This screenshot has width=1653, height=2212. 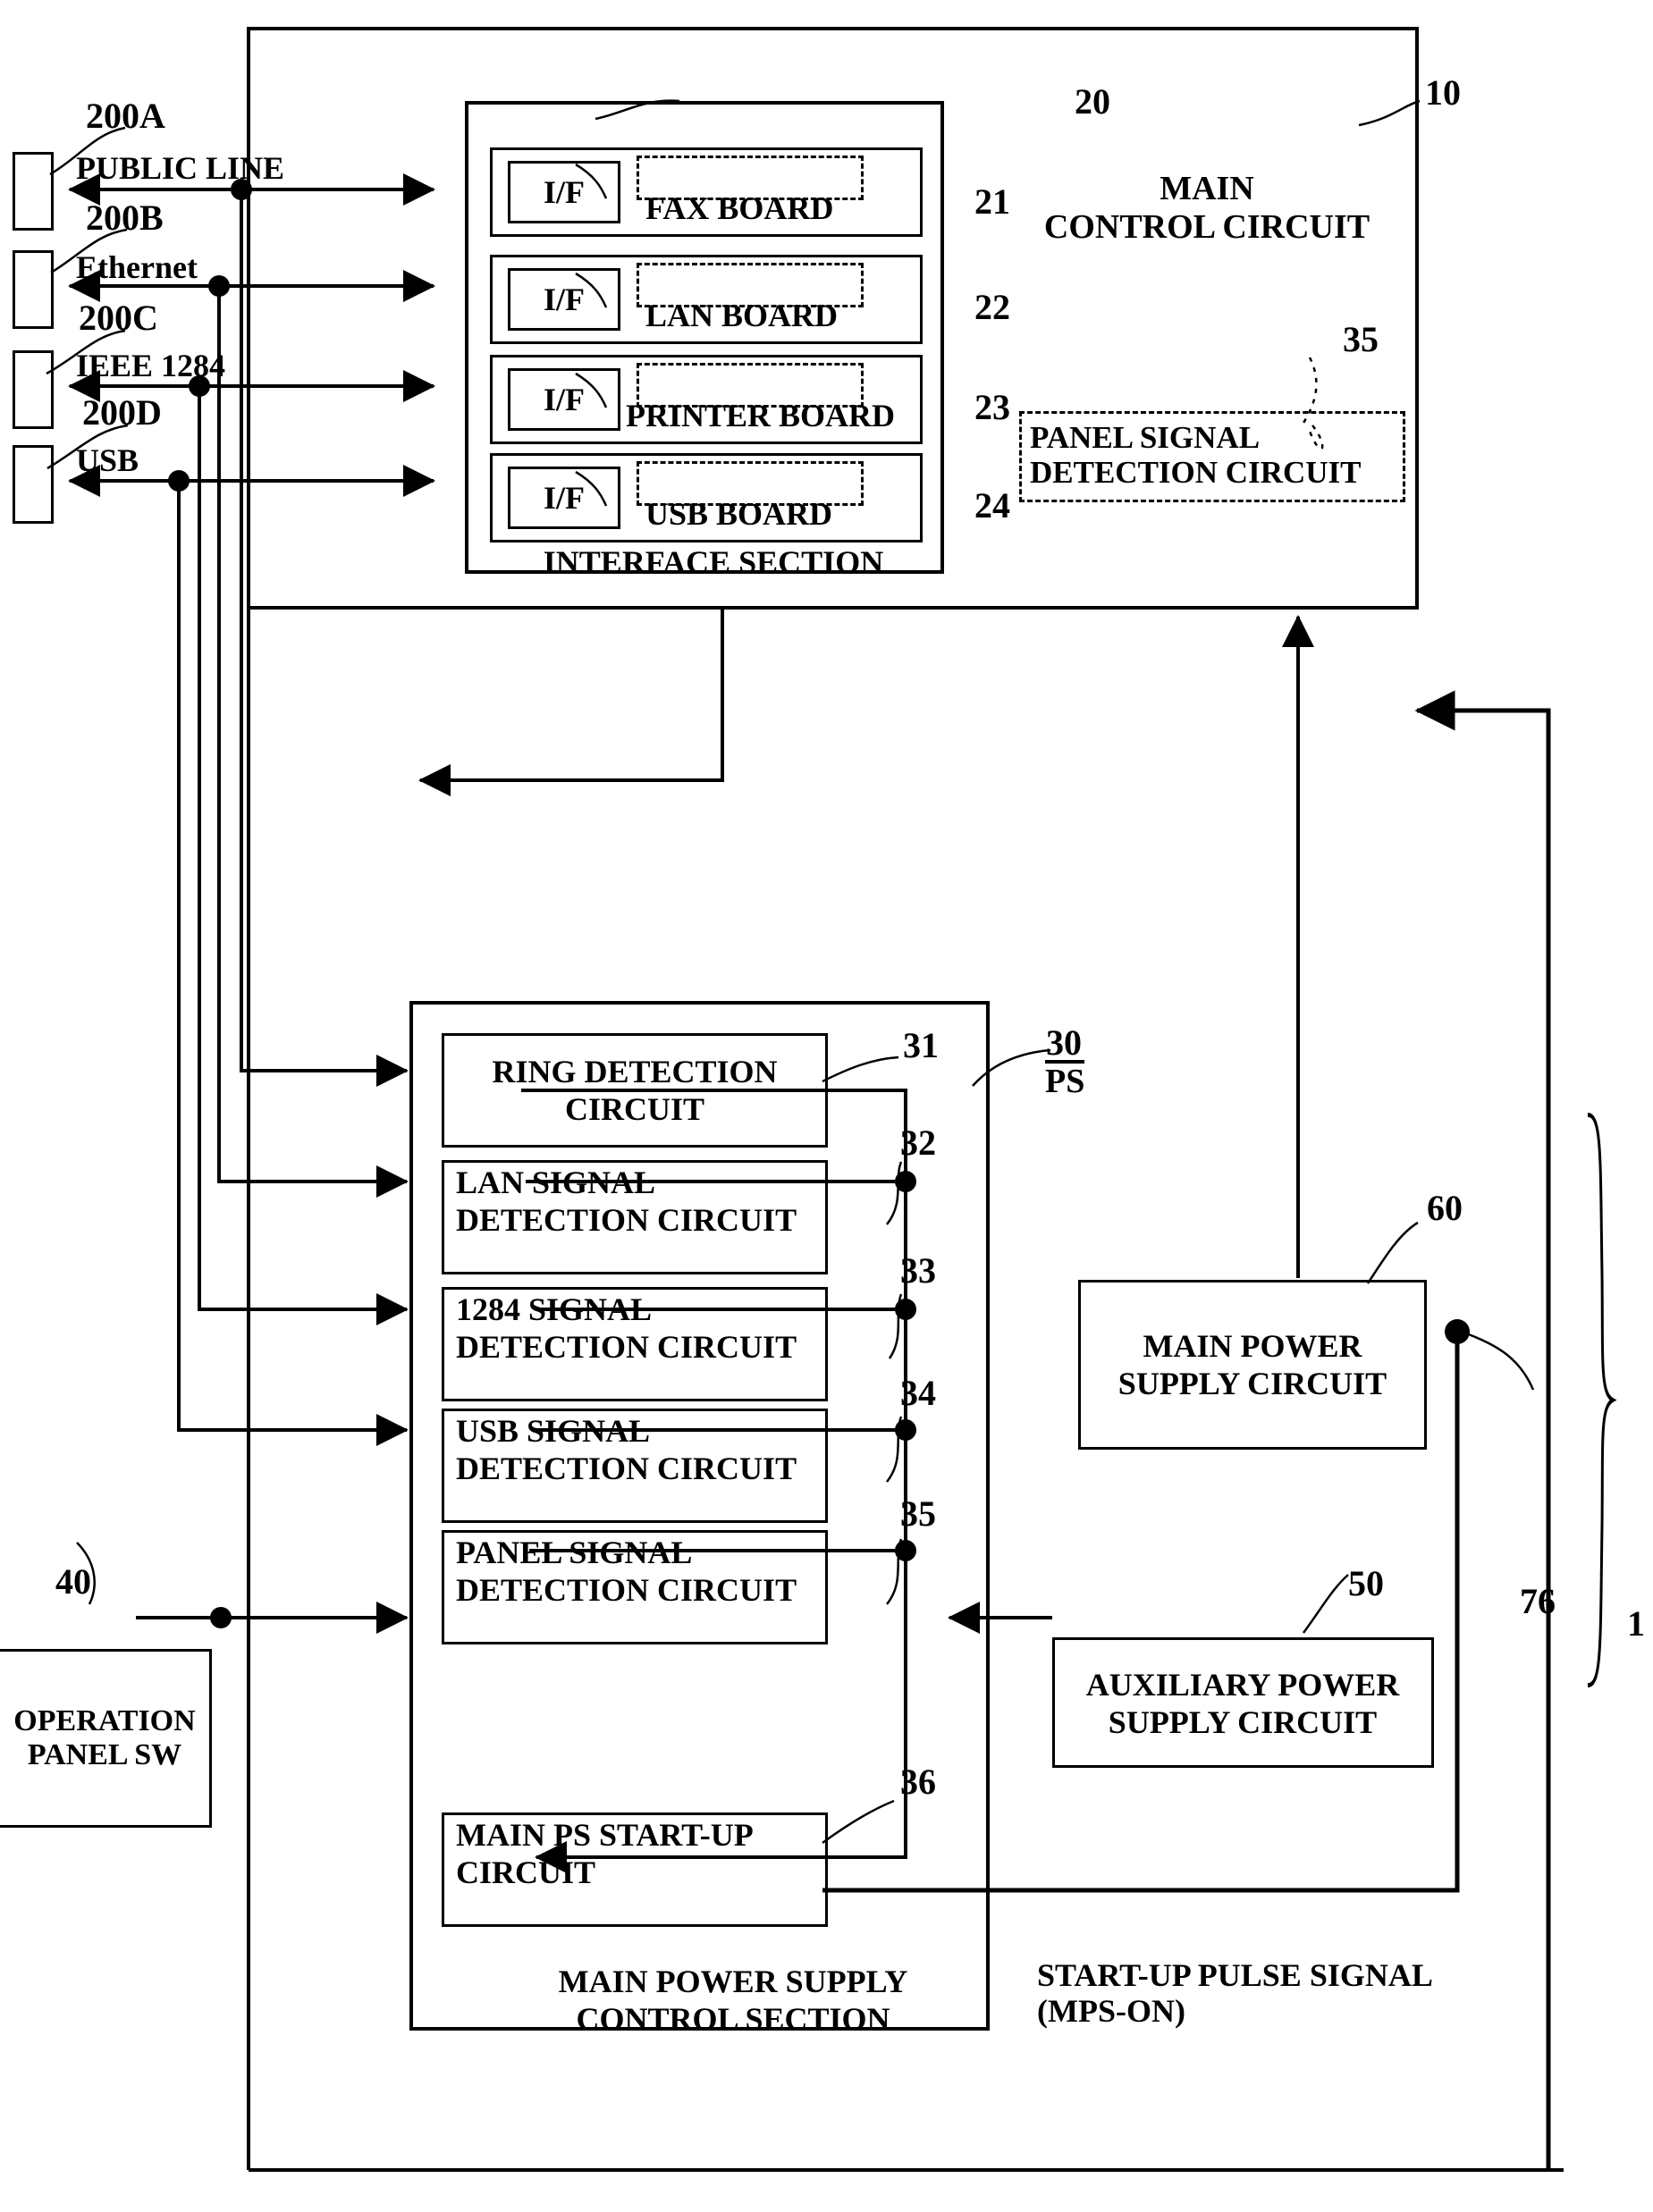 What do you see at coordinates (921, 1045) in the screenshot?
I see `ref-circuit-31: 31` at bounding box center [921, 1045].